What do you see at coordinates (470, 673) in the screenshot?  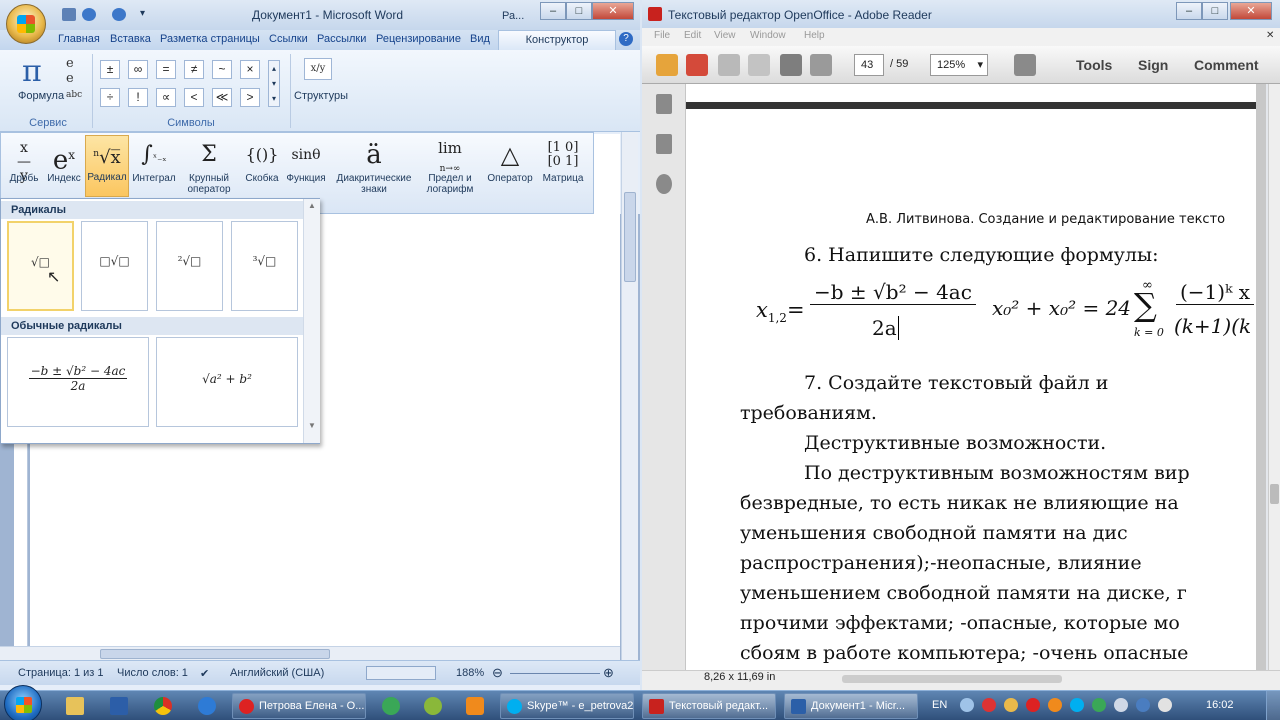 I see `status-zoom: 188%` at bounding box center [470, 673].